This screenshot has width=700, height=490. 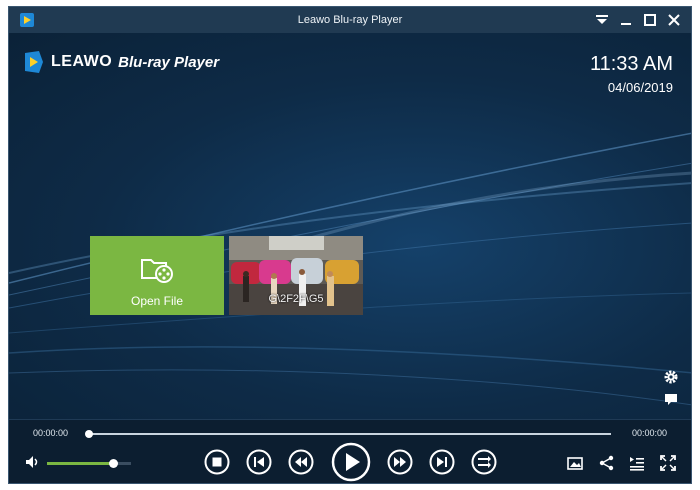 I want to click on clock: 11:33 AM 04/06/2019, so click(x=631, y=74).